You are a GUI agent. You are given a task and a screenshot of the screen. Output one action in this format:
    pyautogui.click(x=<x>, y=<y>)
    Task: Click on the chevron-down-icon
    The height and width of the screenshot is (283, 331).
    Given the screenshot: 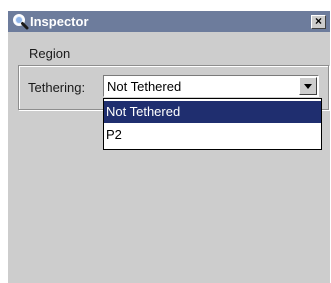 What is the action you would take?
    pyautogui.click(x=308, y=86)
    